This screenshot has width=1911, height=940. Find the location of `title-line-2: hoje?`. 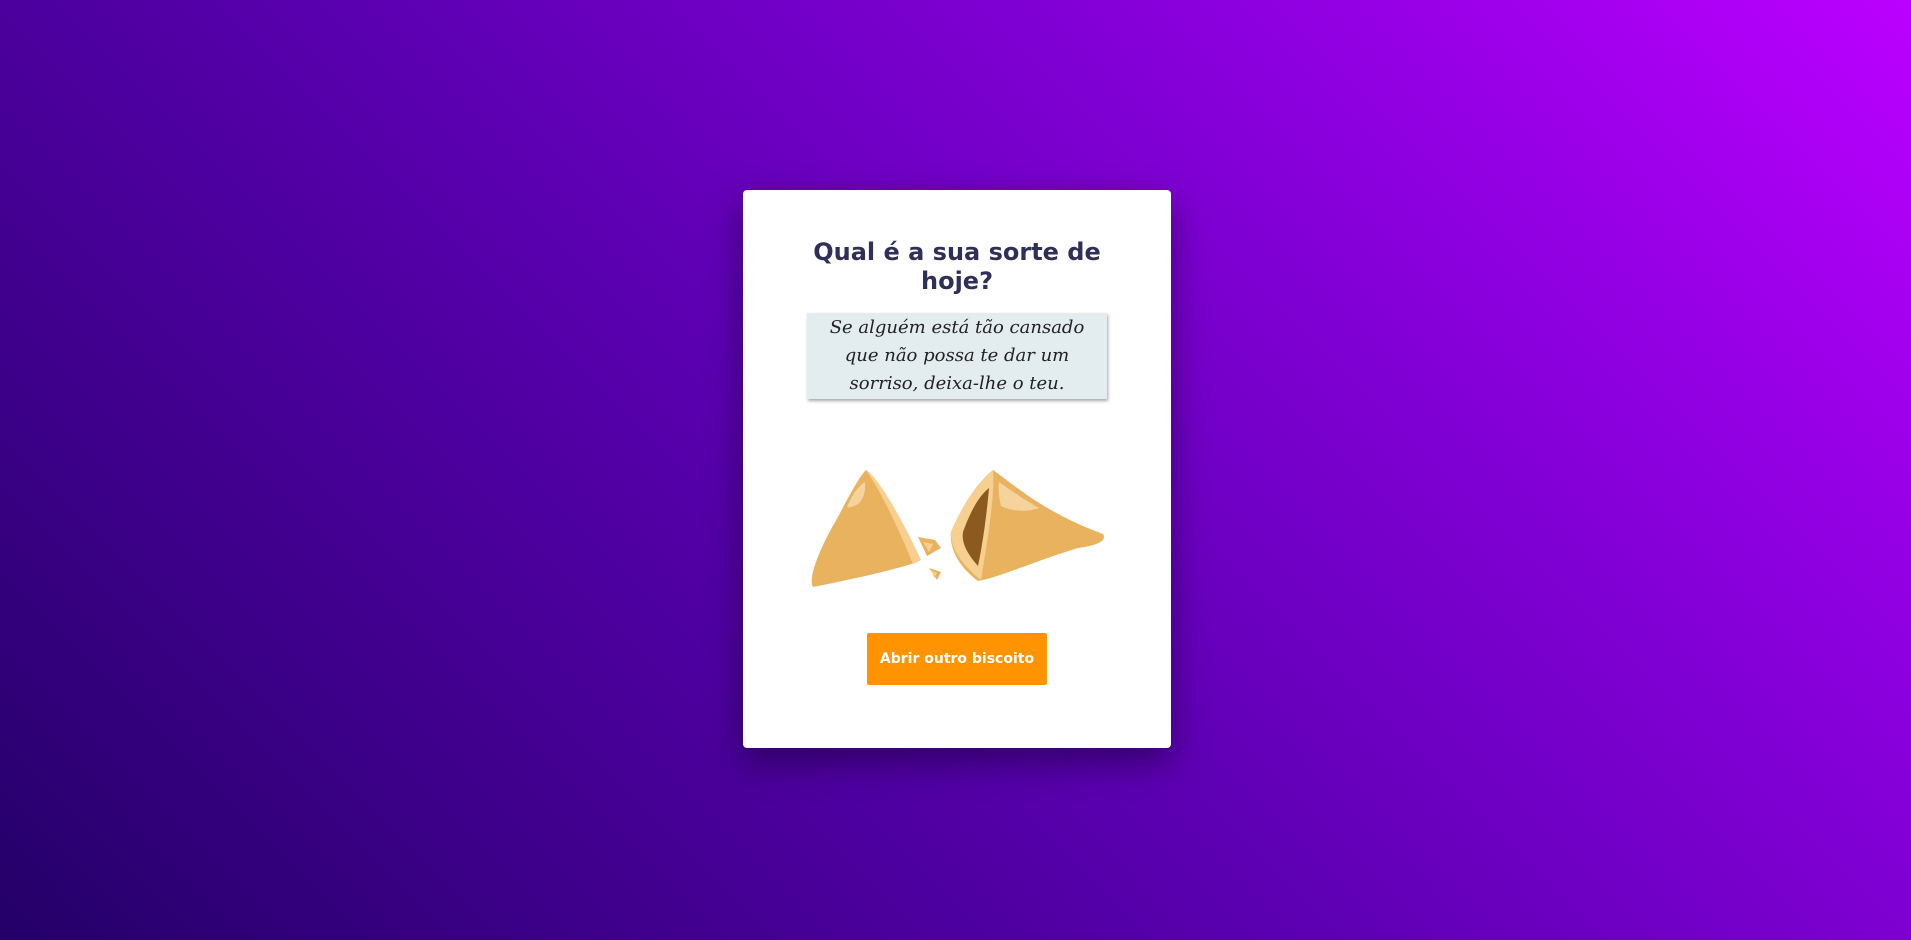

title-line-2: hoje? is located at coordinates (957, 281).